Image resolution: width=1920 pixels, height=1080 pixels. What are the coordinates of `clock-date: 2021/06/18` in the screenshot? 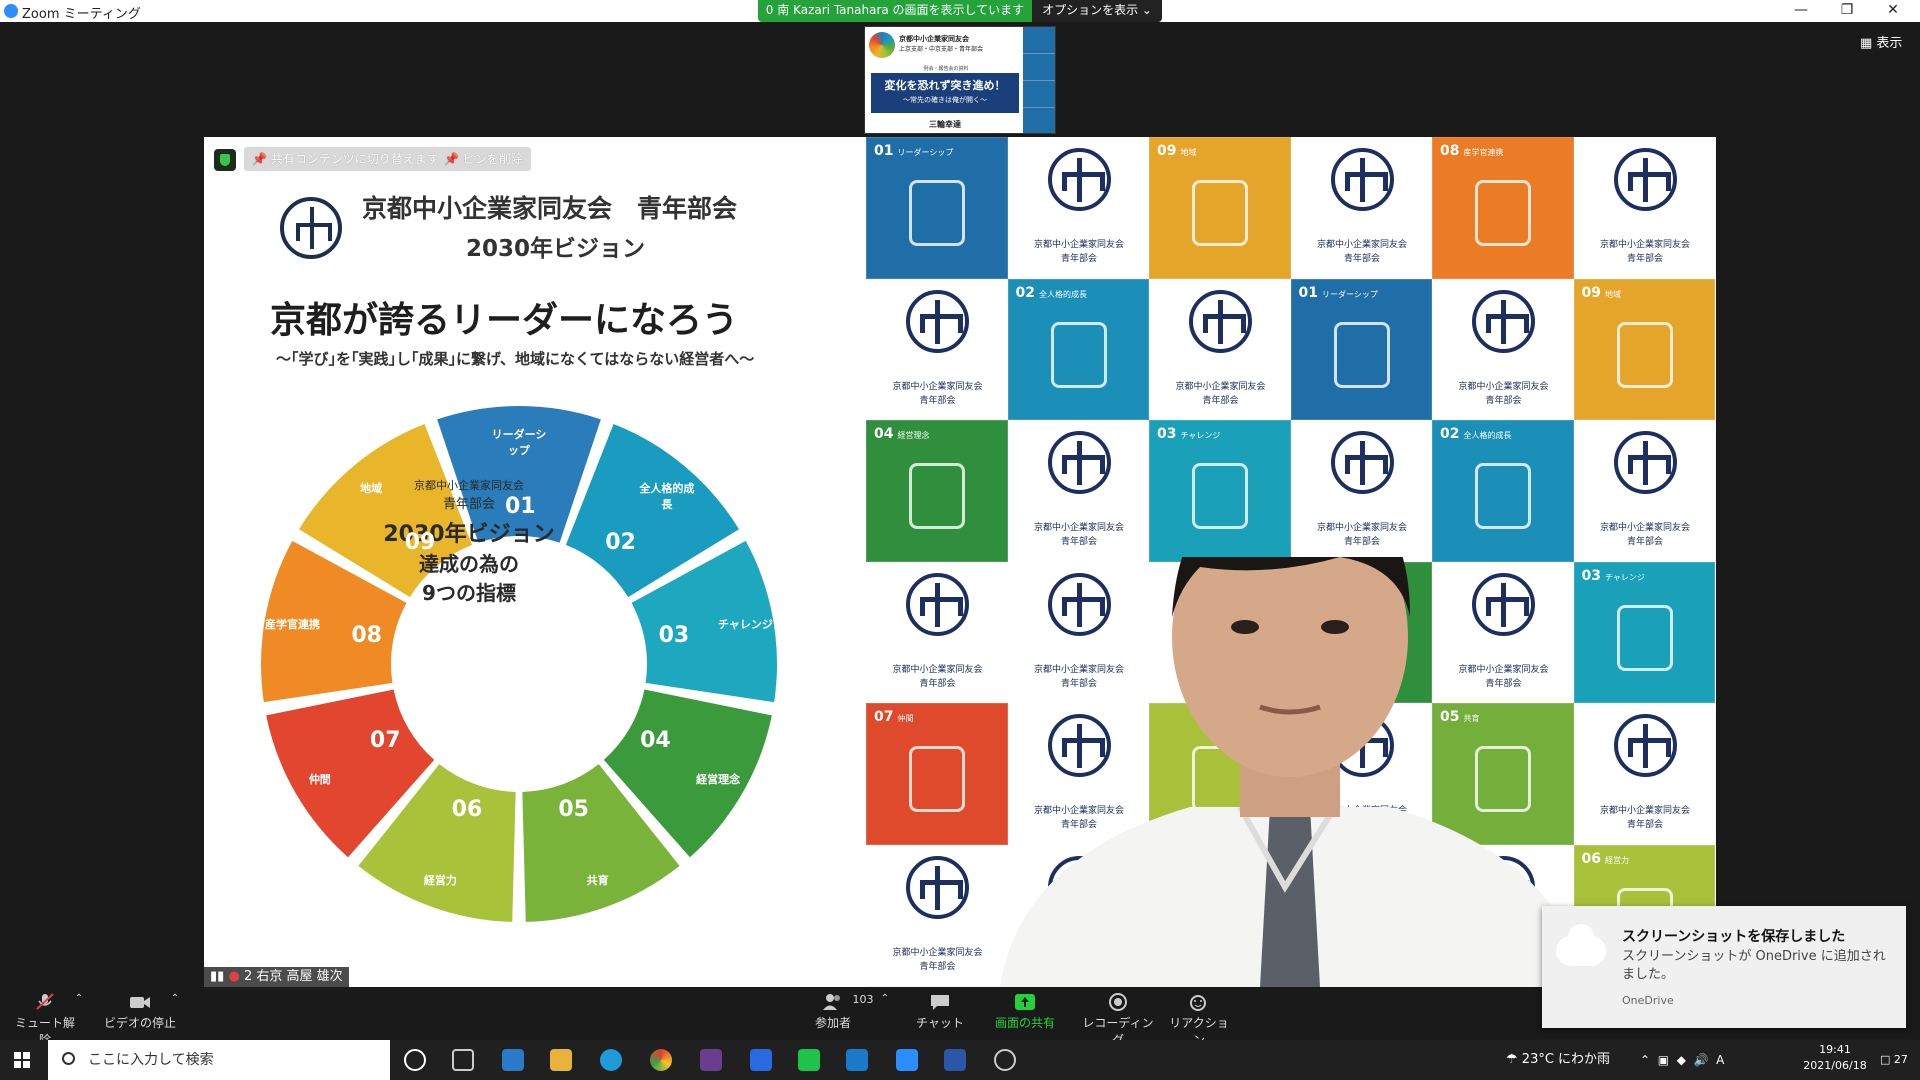 It's located at (1835, 1065).